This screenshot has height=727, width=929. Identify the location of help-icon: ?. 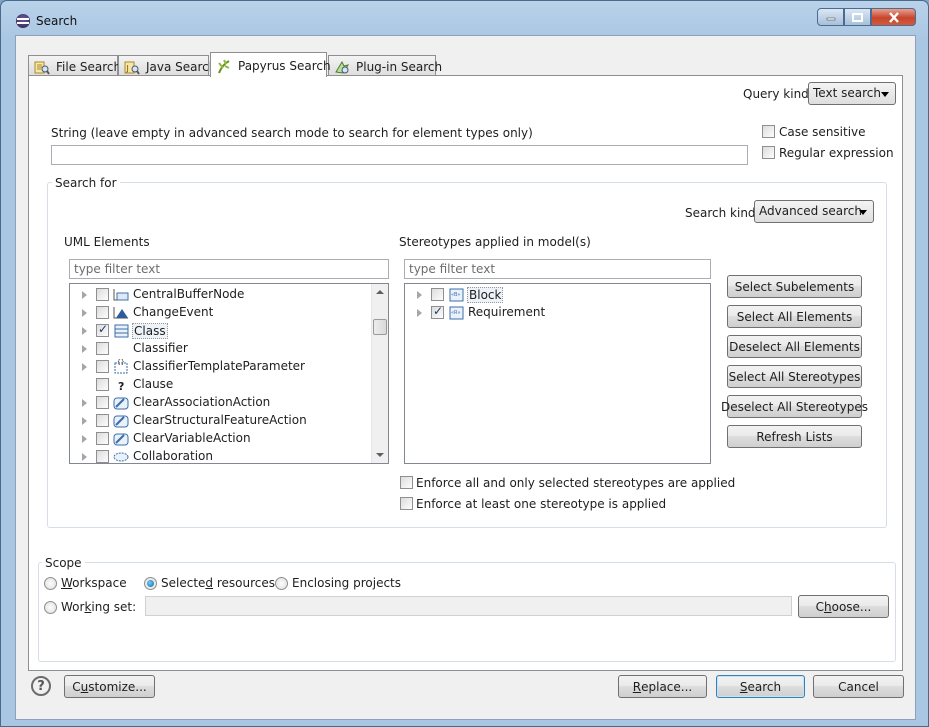
(41, 686).